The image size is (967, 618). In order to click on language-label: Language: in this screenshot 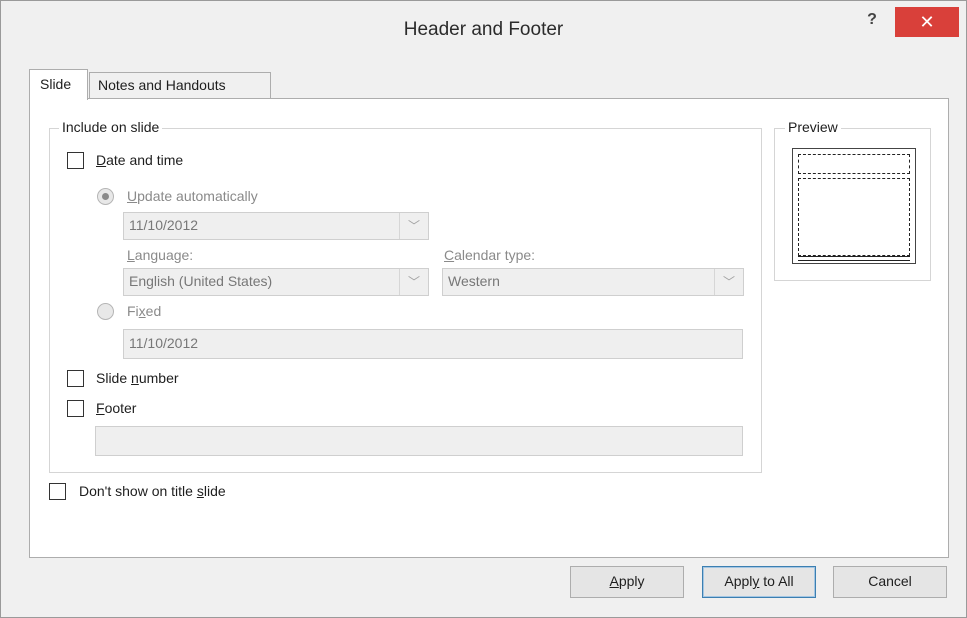, I will do `click(160, 255)`.